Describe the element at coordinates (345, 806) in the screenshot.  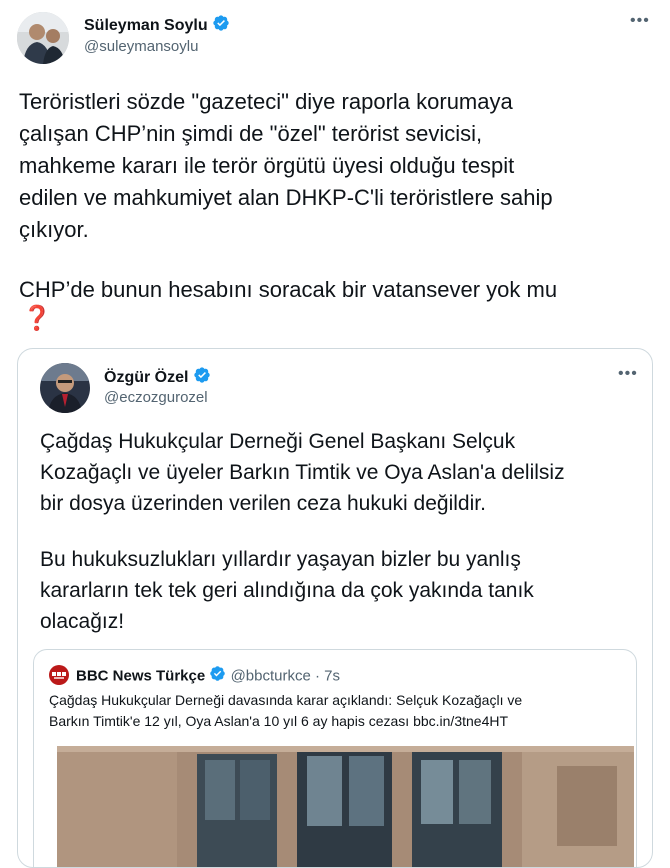
I see `news-photo` at that location.